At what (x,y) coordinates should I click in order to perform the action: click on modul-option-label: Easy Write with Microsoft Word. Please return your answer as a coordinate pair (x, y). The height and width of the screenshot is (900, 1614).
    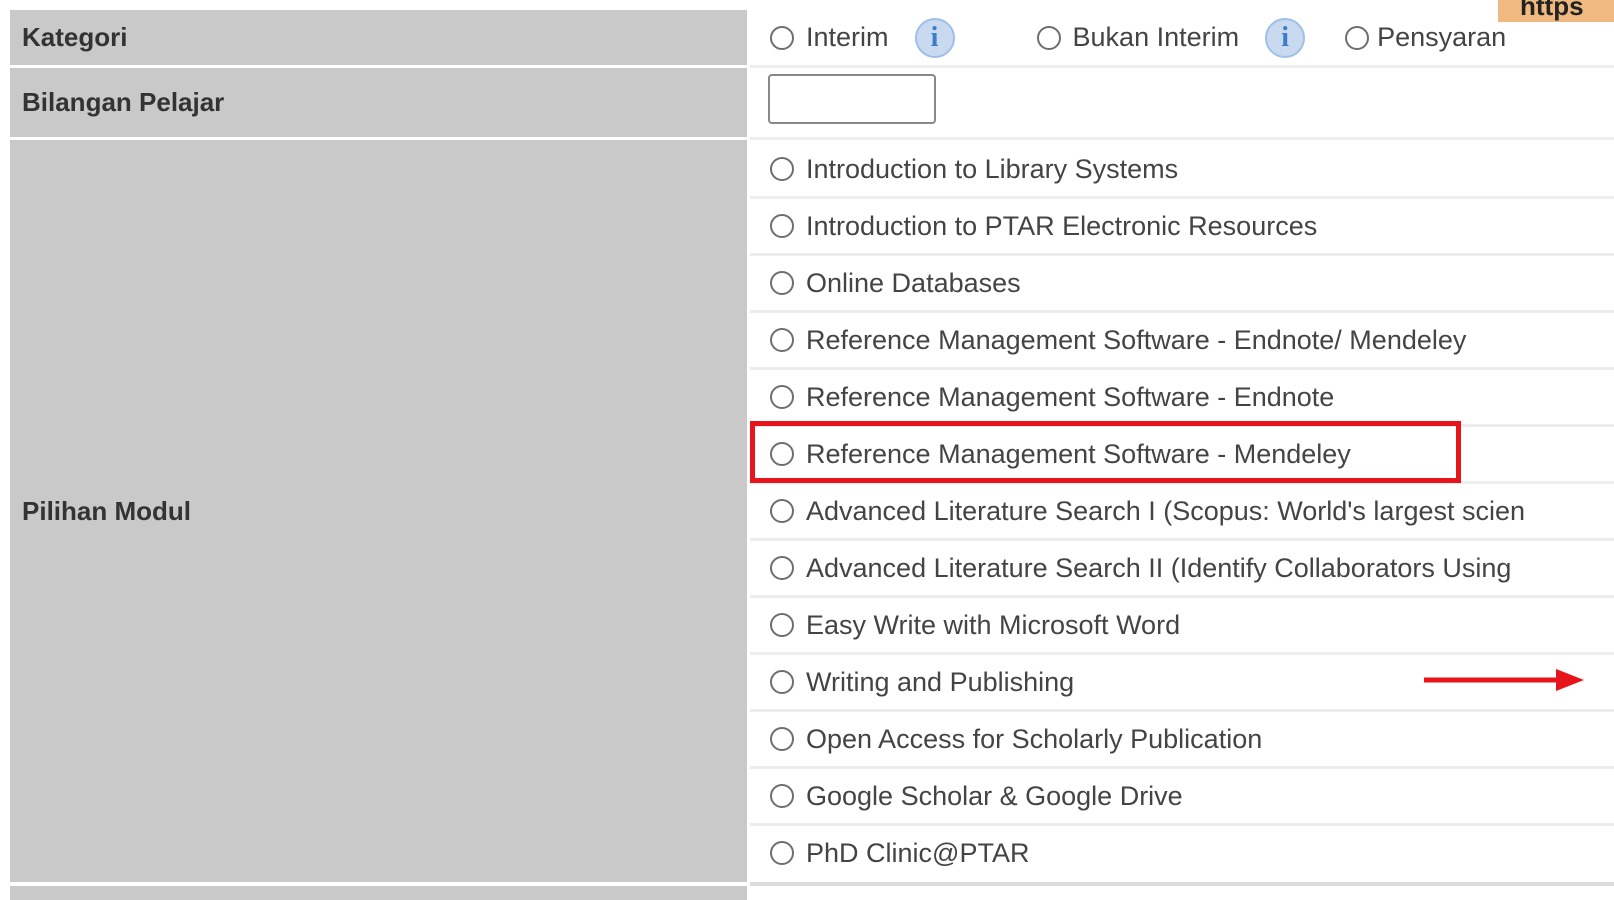
    Looking at the image, I should click on (993, 624).